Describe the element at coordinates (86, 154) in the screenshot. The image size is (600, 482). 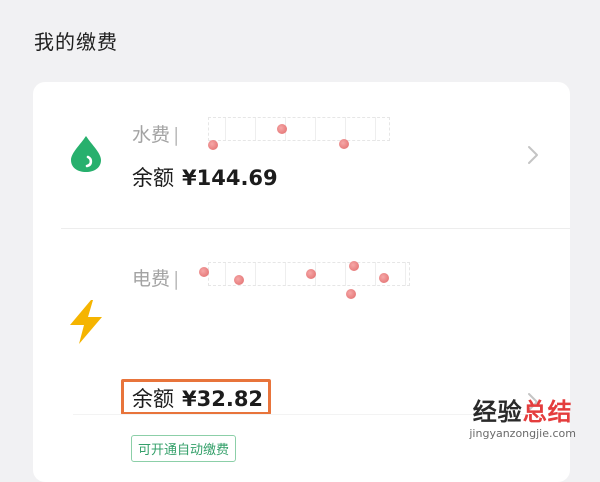
I see `water-drop-icon` at that location.